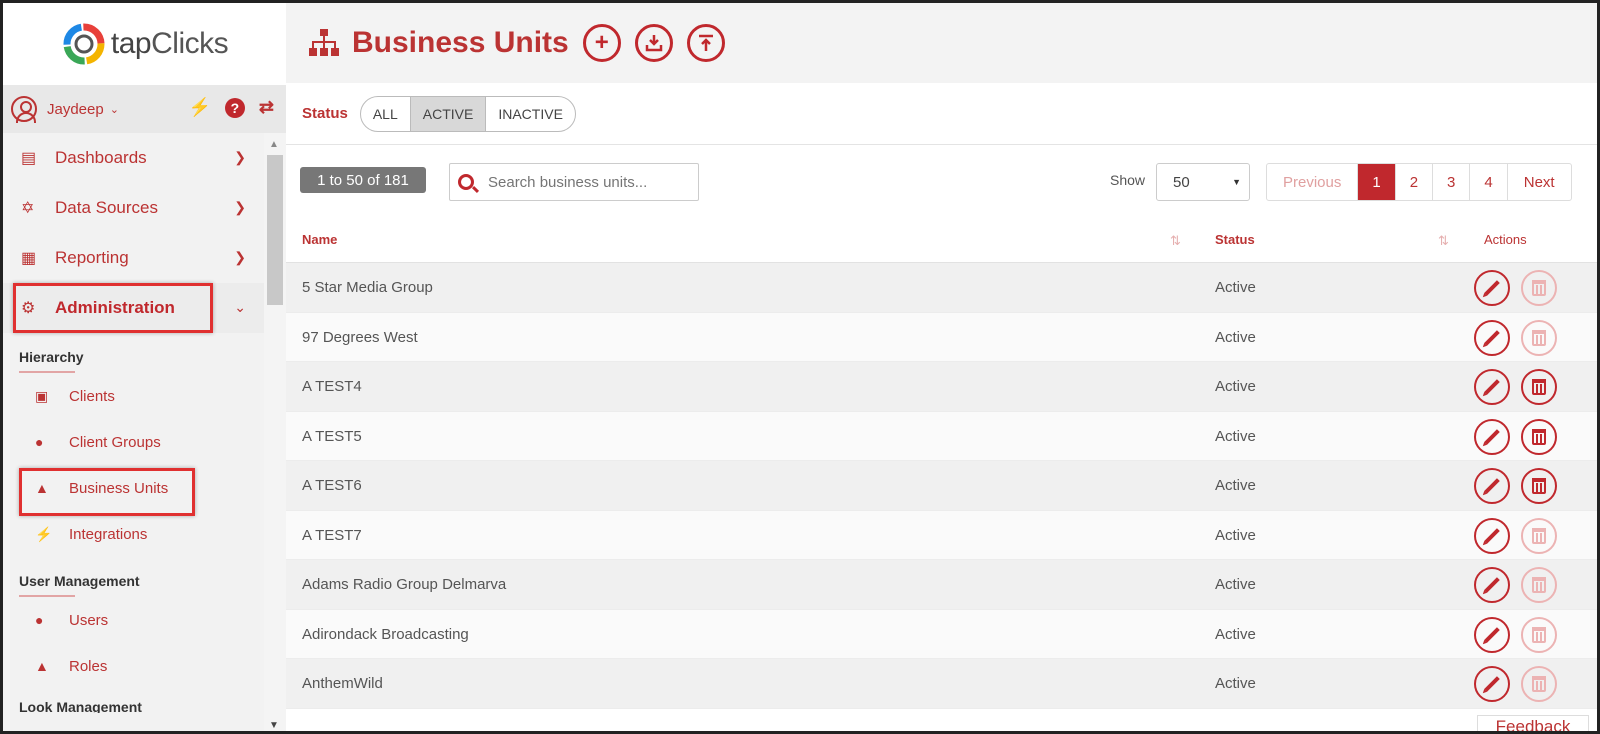  What do you see at coordinates (75, 109) in the screenshot?
I see `user-menu-name: Jaydeep` at bounding box center [75, 109].